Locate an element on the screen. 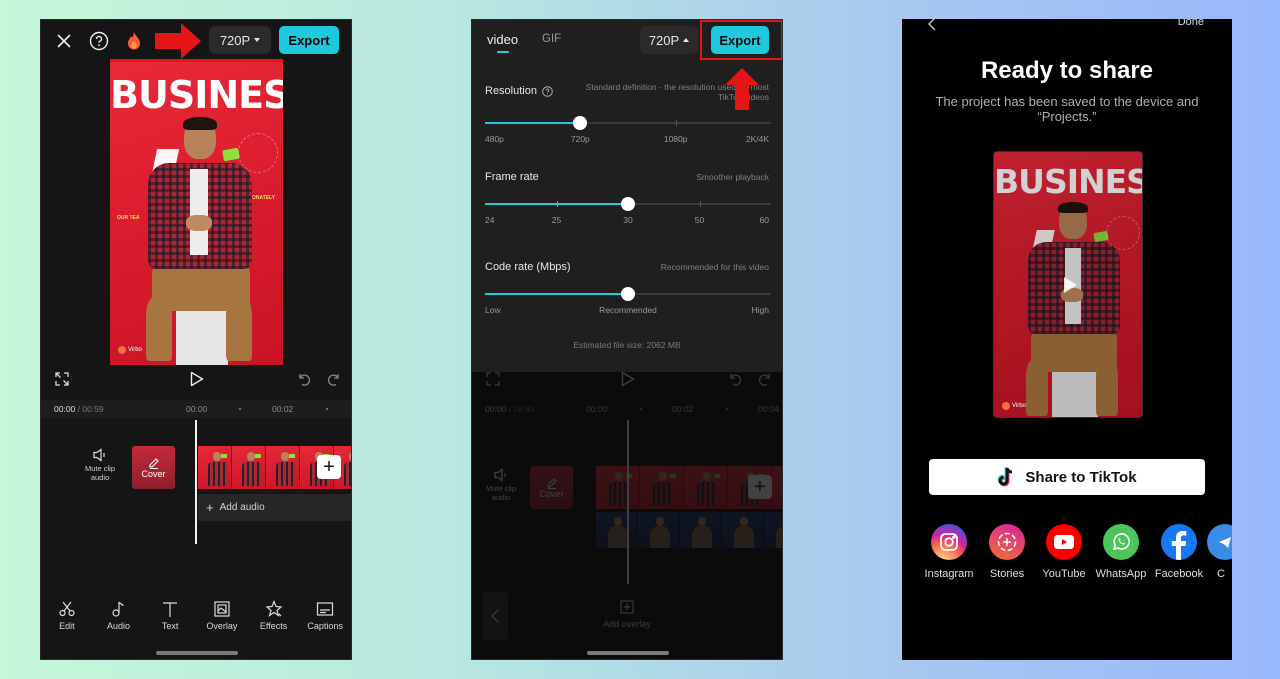 The width and height of the screenshot is (1280, 679). annotation-arrow-up is located at coordinates (742, 89).